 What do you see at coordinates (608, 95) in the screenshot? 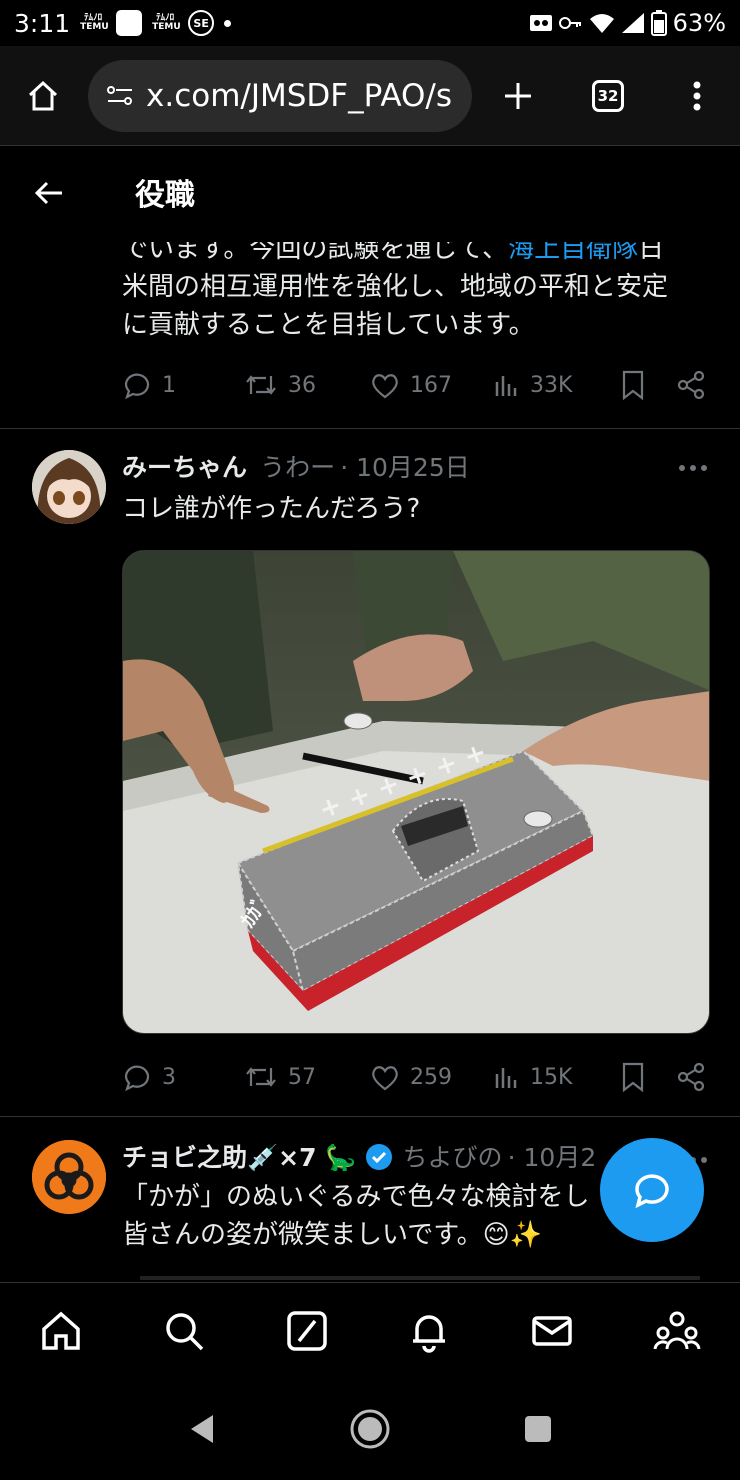
I see `tab-switcher-button: 32` at bounding box center [608, 95].